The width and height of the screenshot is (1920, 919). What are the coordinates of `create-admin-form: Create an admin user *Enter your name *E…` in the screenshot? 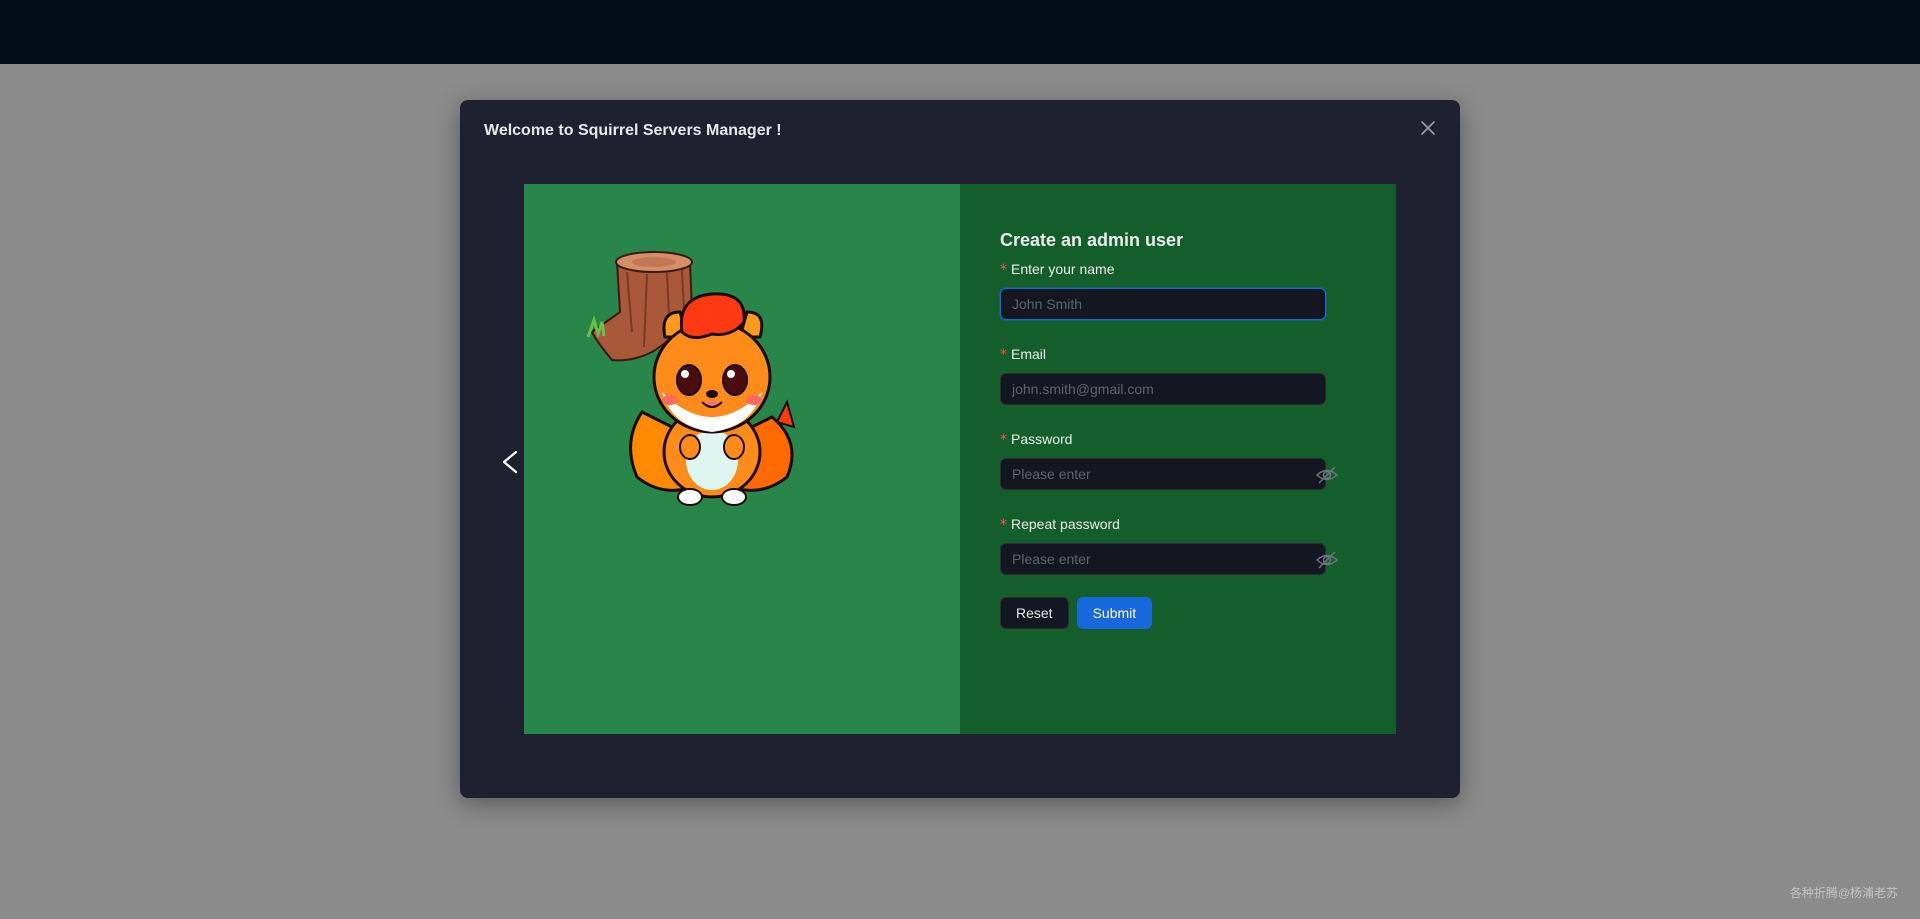 It's located at (1169, 428).